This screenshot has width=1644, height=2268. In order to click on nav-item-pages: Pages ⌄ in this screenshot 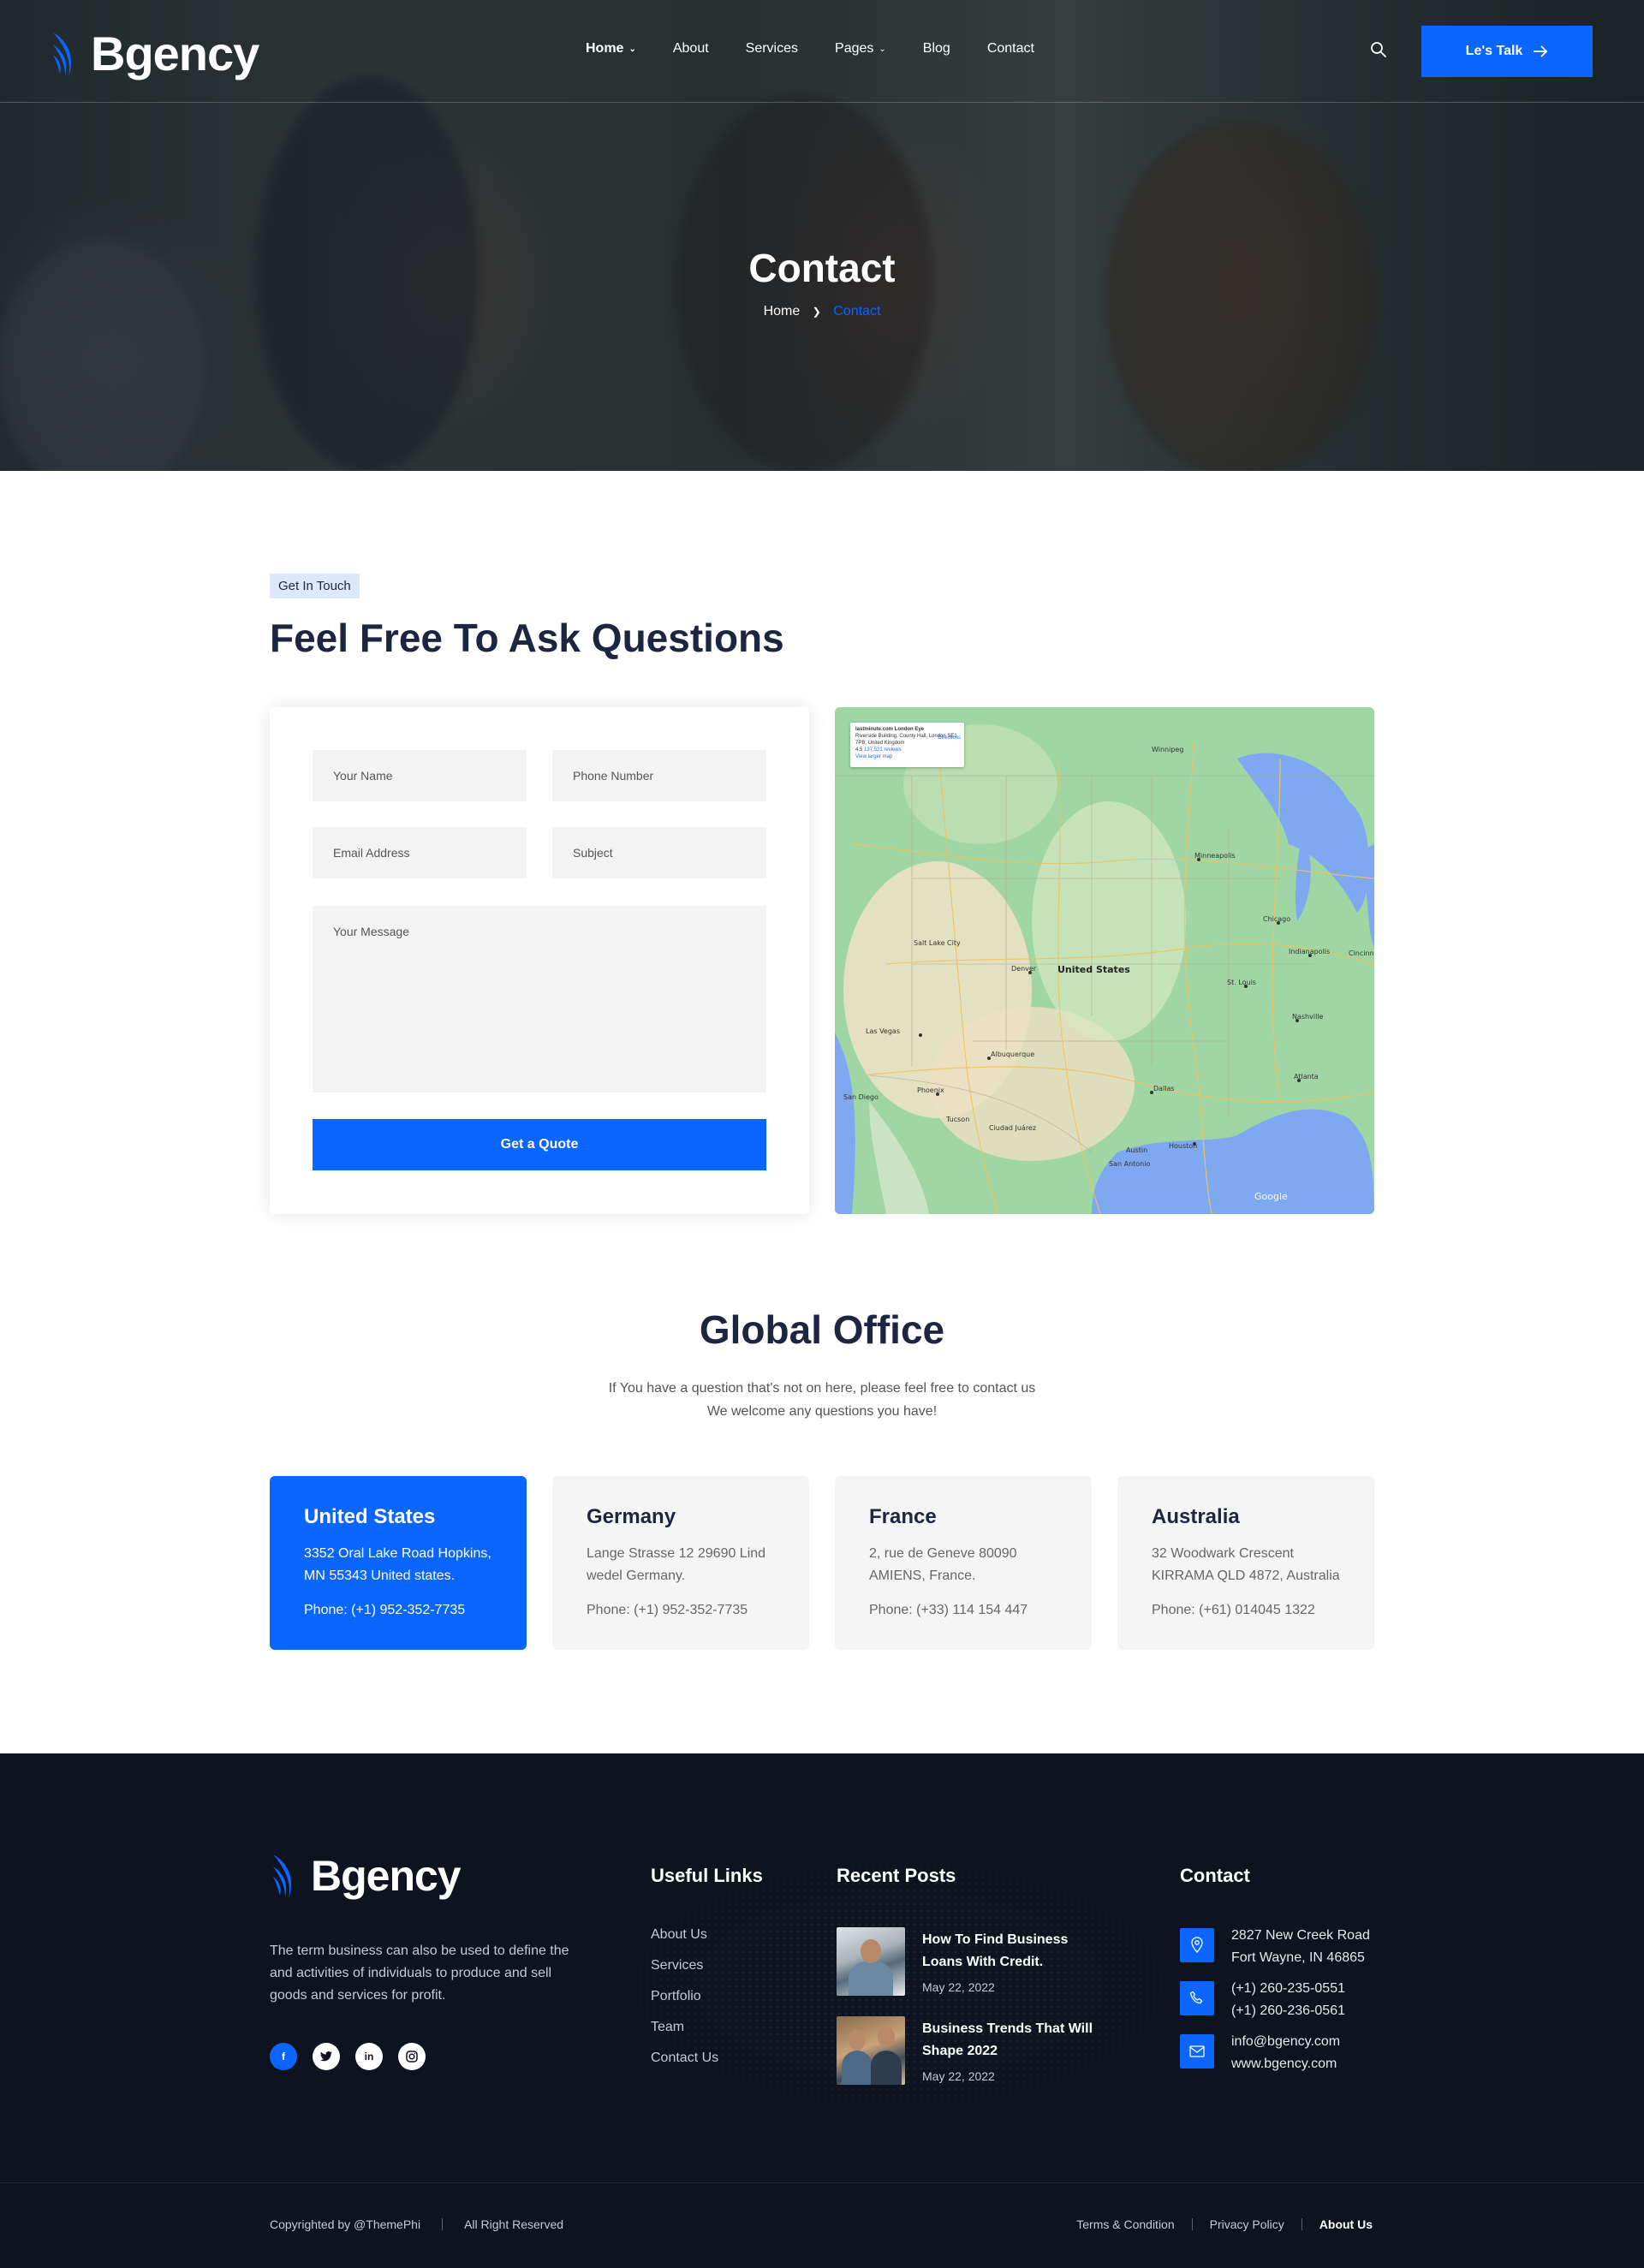, I will do `click(860, 49)`.